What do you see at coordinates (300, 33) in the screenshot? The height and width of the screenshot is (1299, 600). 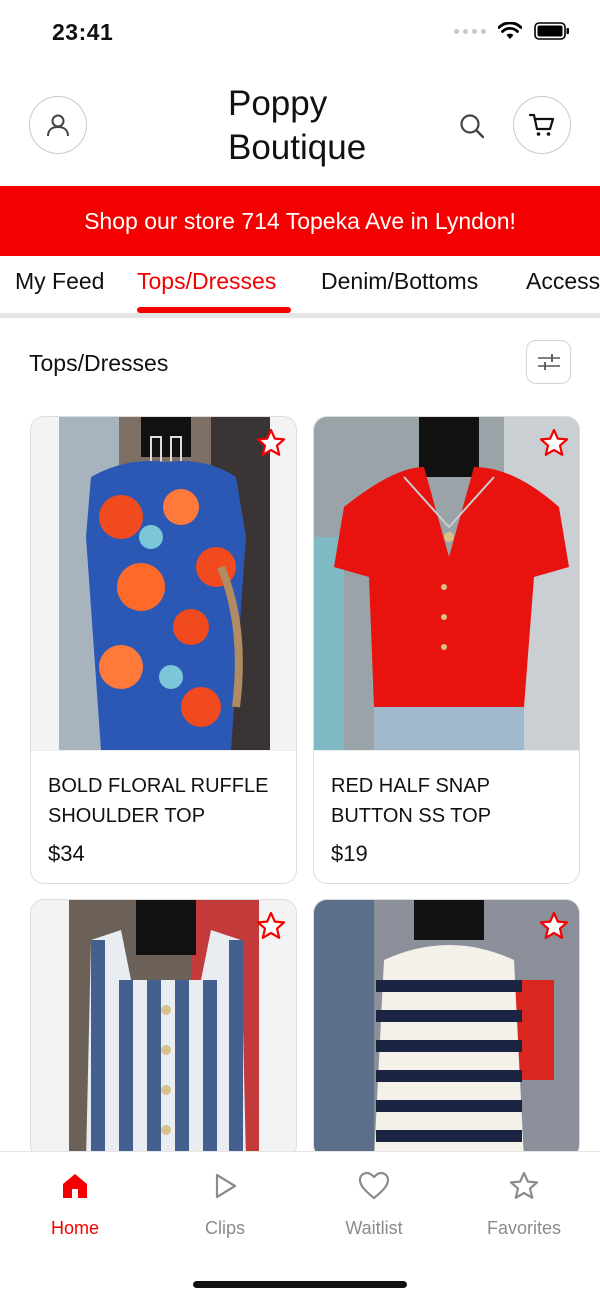 I see `status-bar: 23:41` at bounding box center [300, 33].